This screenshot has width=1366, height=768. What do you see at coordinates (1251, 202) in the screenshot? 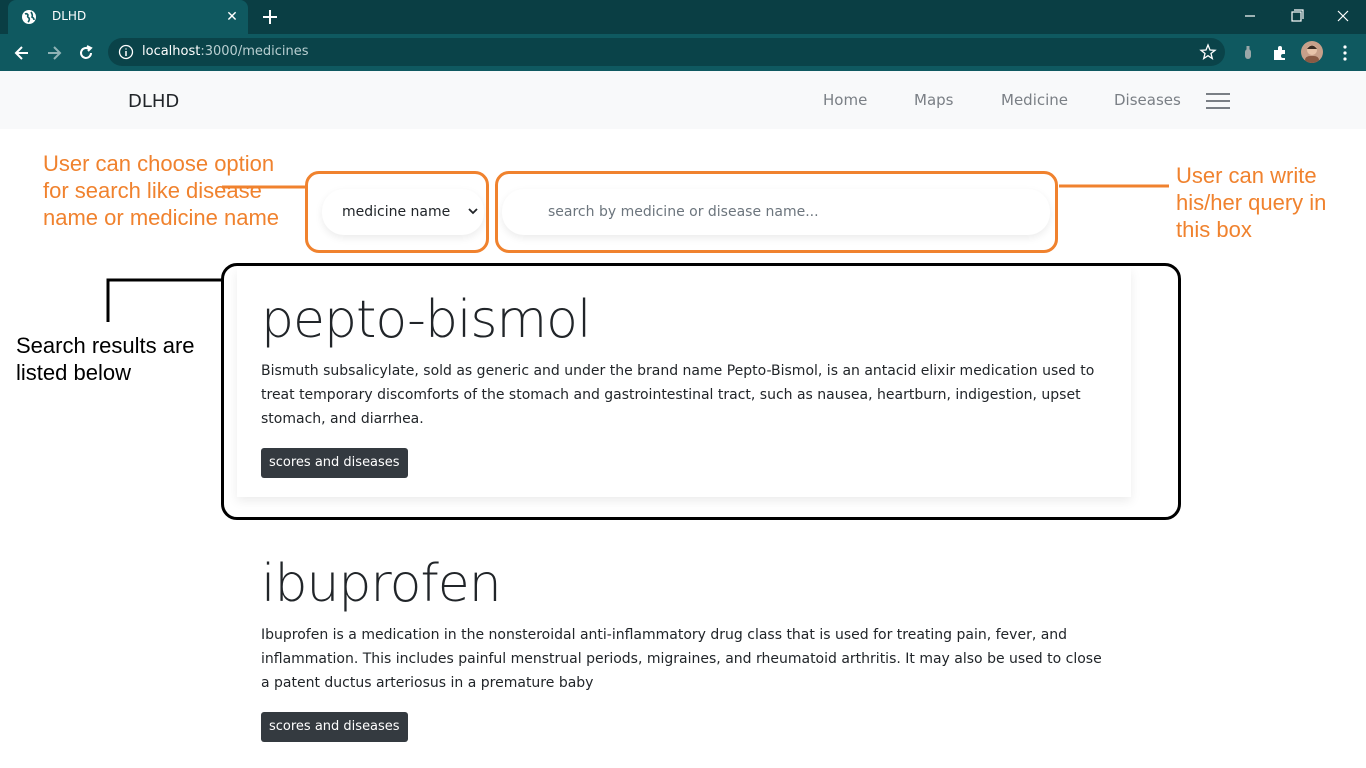
I see `annotation-search-note: User can write his/her query in this box` at bounding box center [1251, 202].